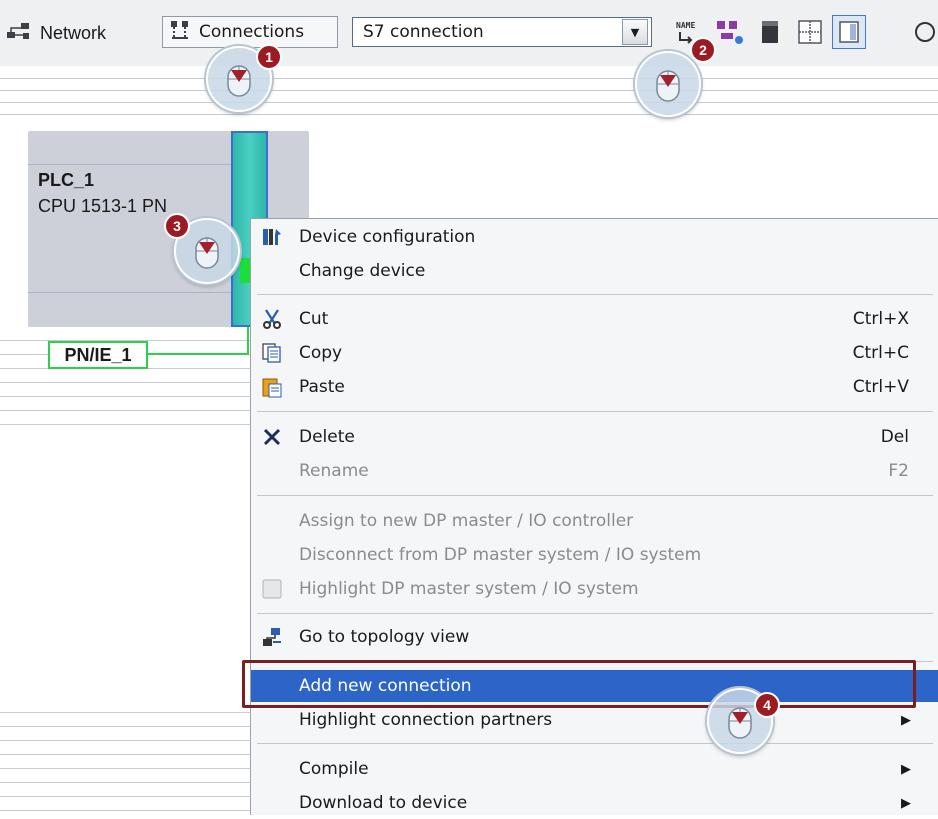  What do you see at coordinates (594, 353) in the screenshot?
I see `menu-item-copy: Copy Ctrl+C` at bounding box center [594, 353].